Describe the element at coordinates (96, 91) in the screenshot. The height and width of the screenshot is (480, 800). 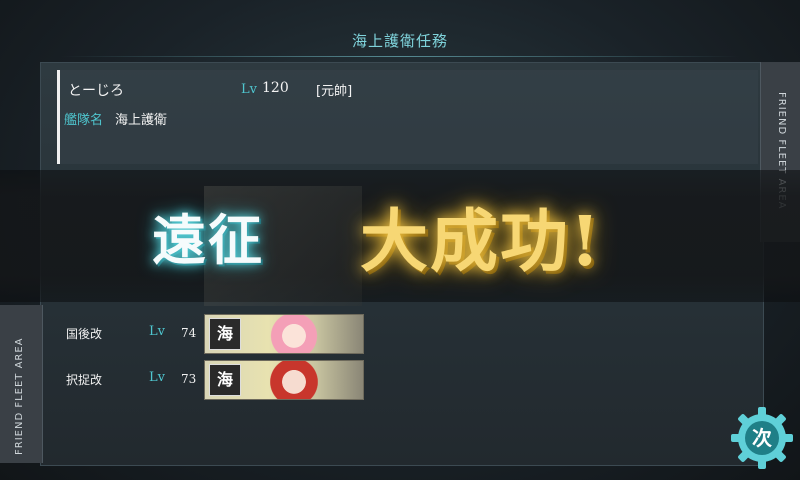
I see `player-name: とーじろ` at that location.